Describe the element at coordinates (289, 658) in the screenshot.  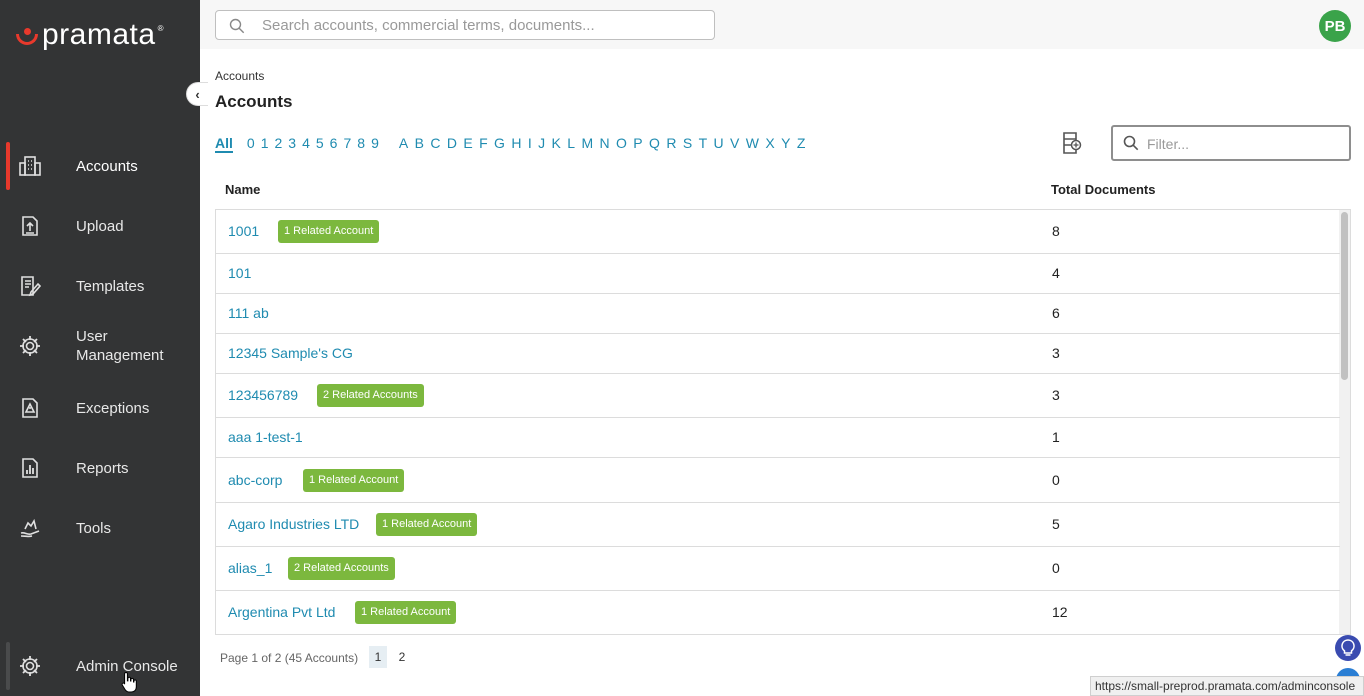
I see `pagination-info: Page 1 of 2 (45 Accounts)` at that location.